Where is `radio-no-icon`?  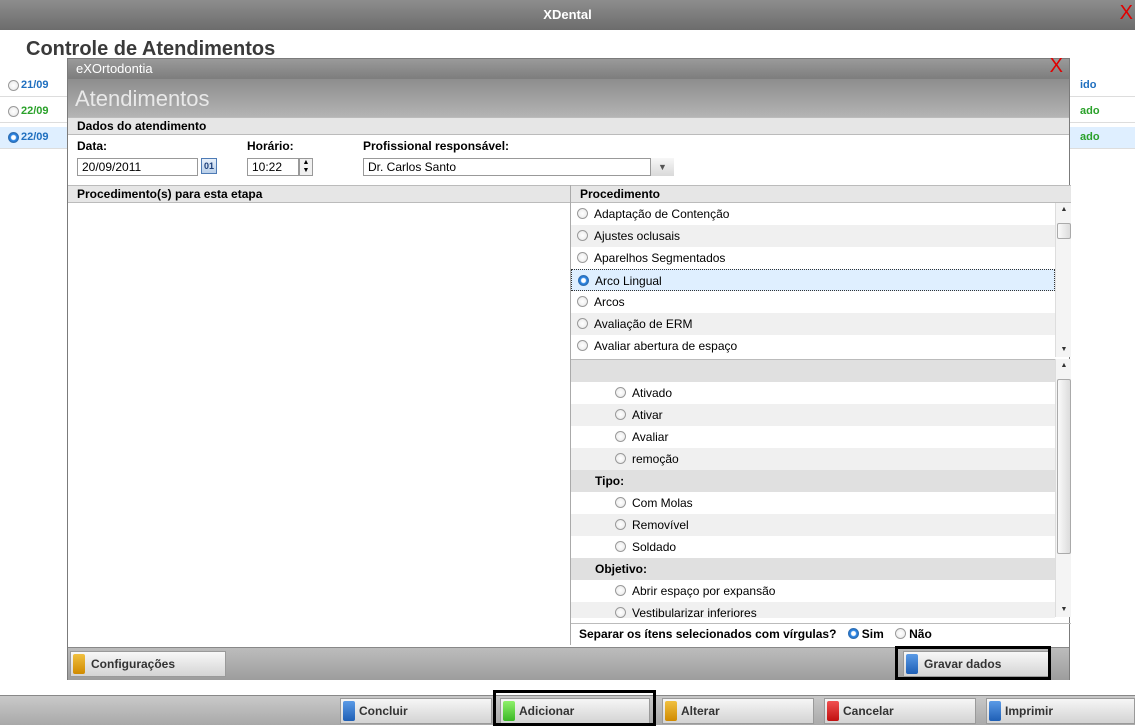
radio-no-icon is located at coordinates (901, 634).